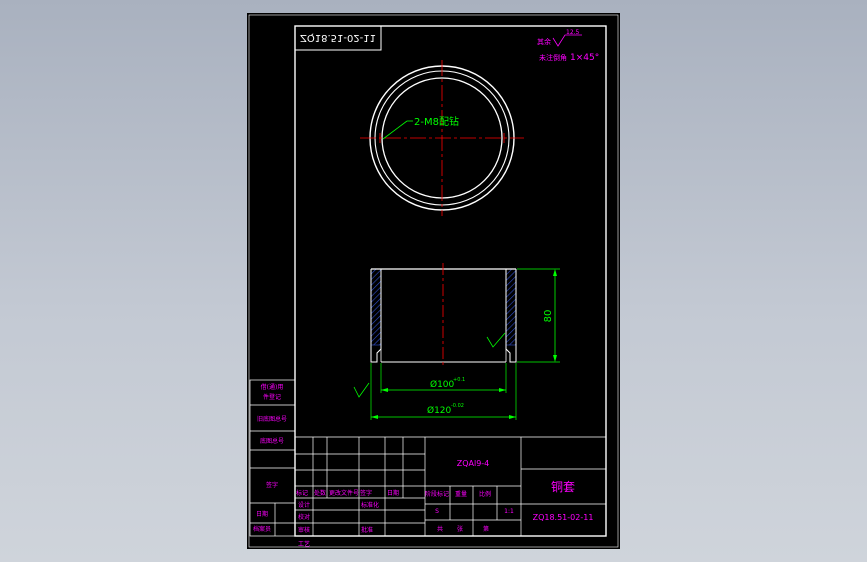  I want to click on arrow-up-icon, so click(555, 272).